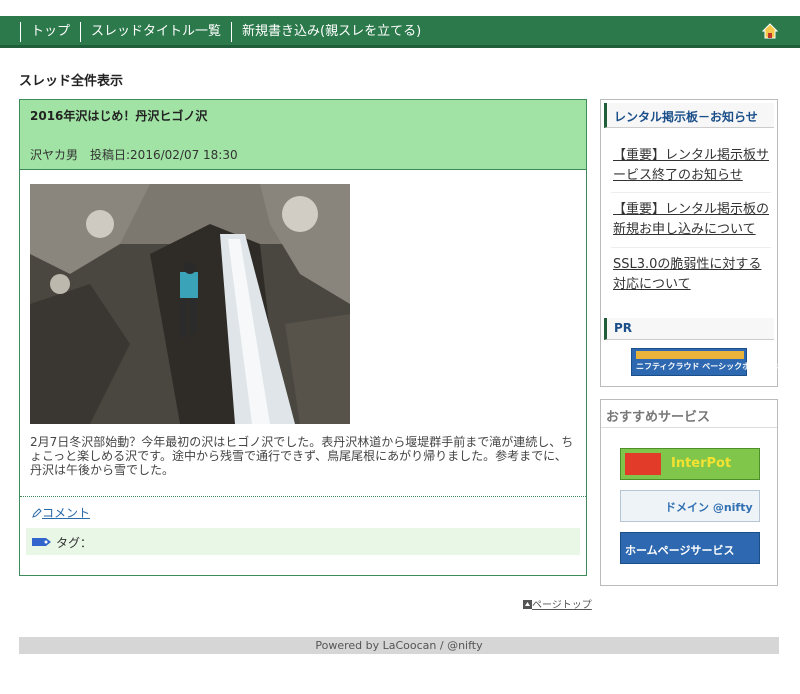 The height and width of the screenshot is (694, 800). Describe the element at coordinates (689, 329) in the screenshot. I see `pr-header: PR` at that location.